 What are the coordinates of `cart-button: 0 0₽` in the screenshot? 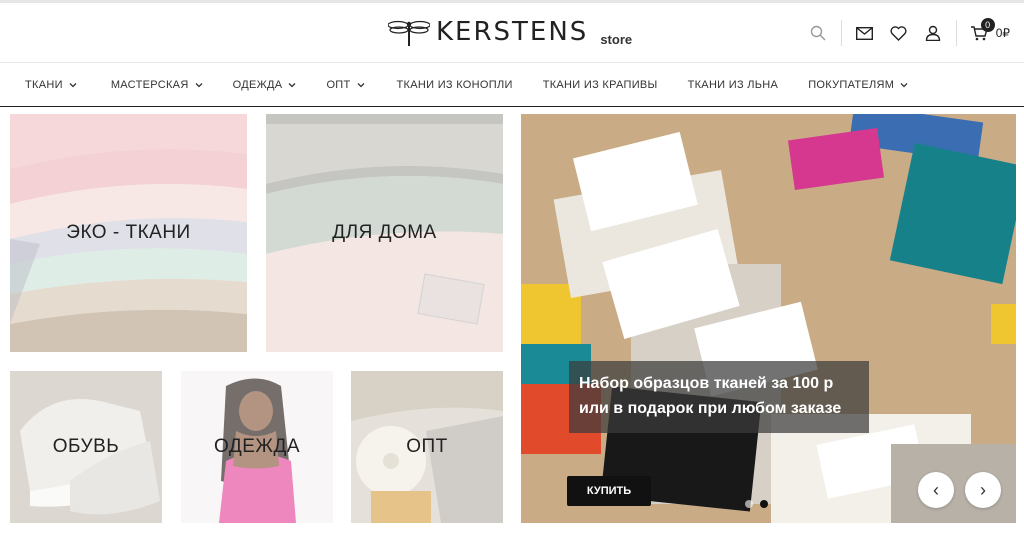 It's located at (990, 29).